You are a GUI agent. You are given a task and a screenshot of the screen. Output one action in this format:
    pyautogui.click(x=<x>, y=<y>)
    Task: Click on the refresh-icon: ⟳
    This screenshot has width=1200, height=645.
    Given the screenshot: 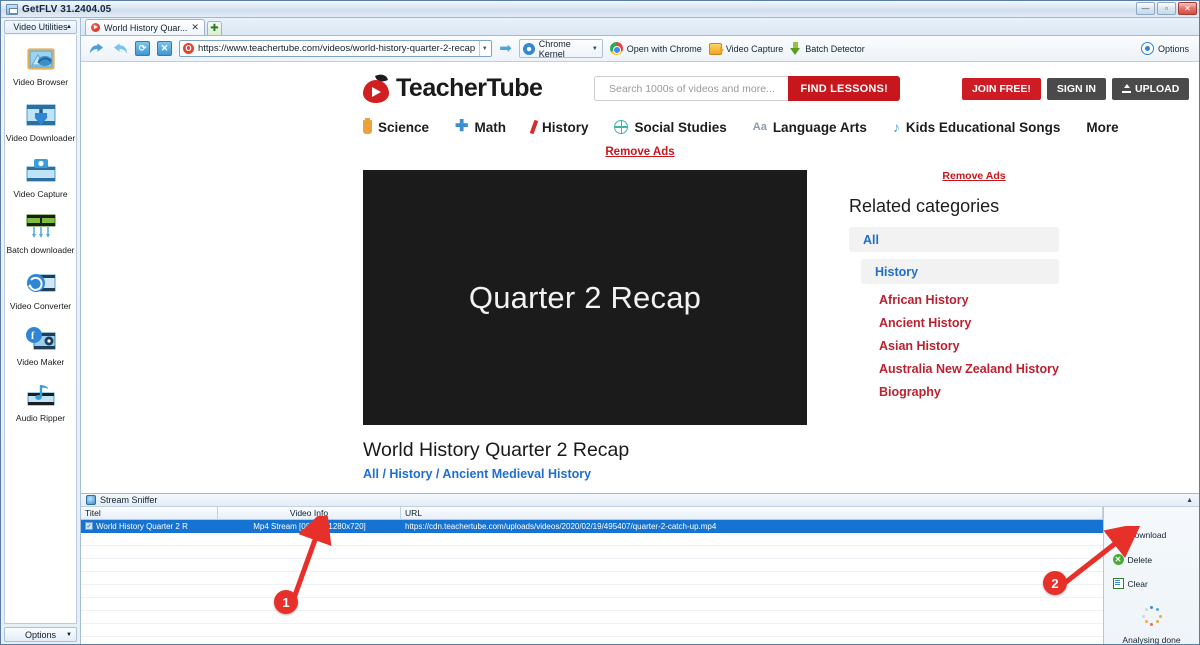 What is the action you would take?
    pyautogui.click(x=142, y=48)
    